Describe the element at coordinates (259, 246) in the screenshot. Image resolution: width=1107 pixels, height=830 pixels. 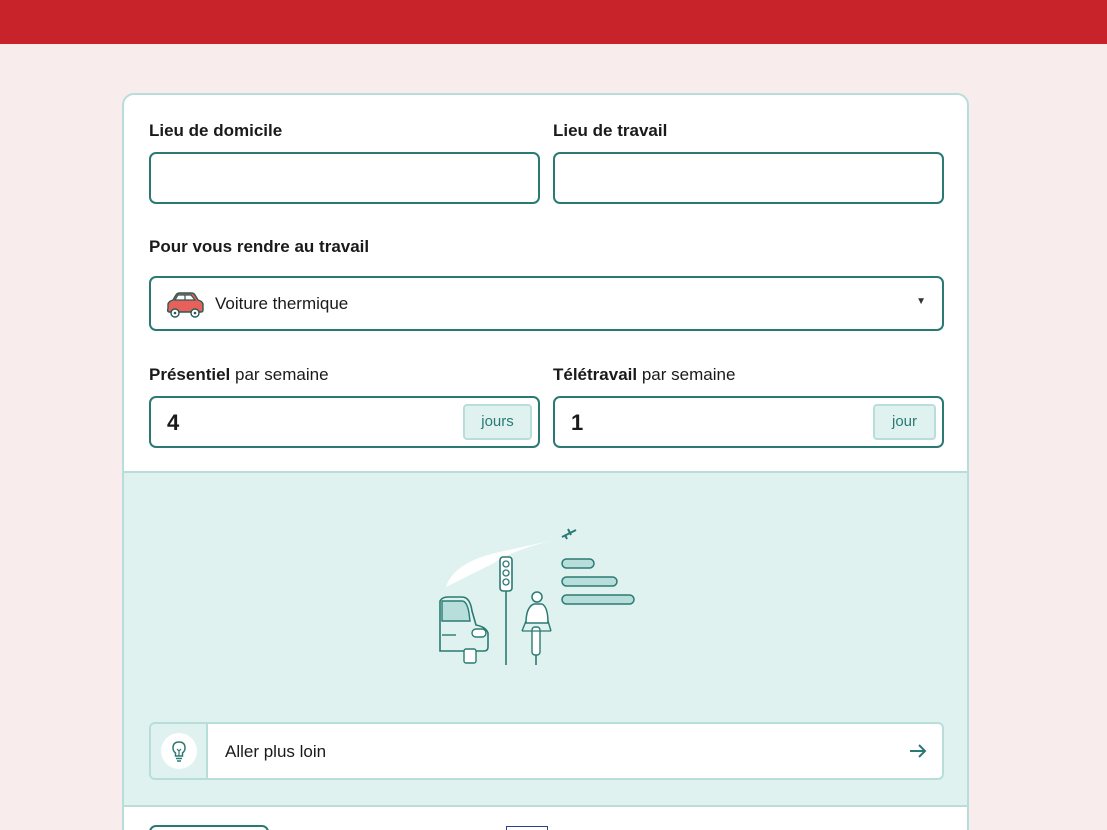
I see `transport-label: Pour vous rendre au travail` at that location.